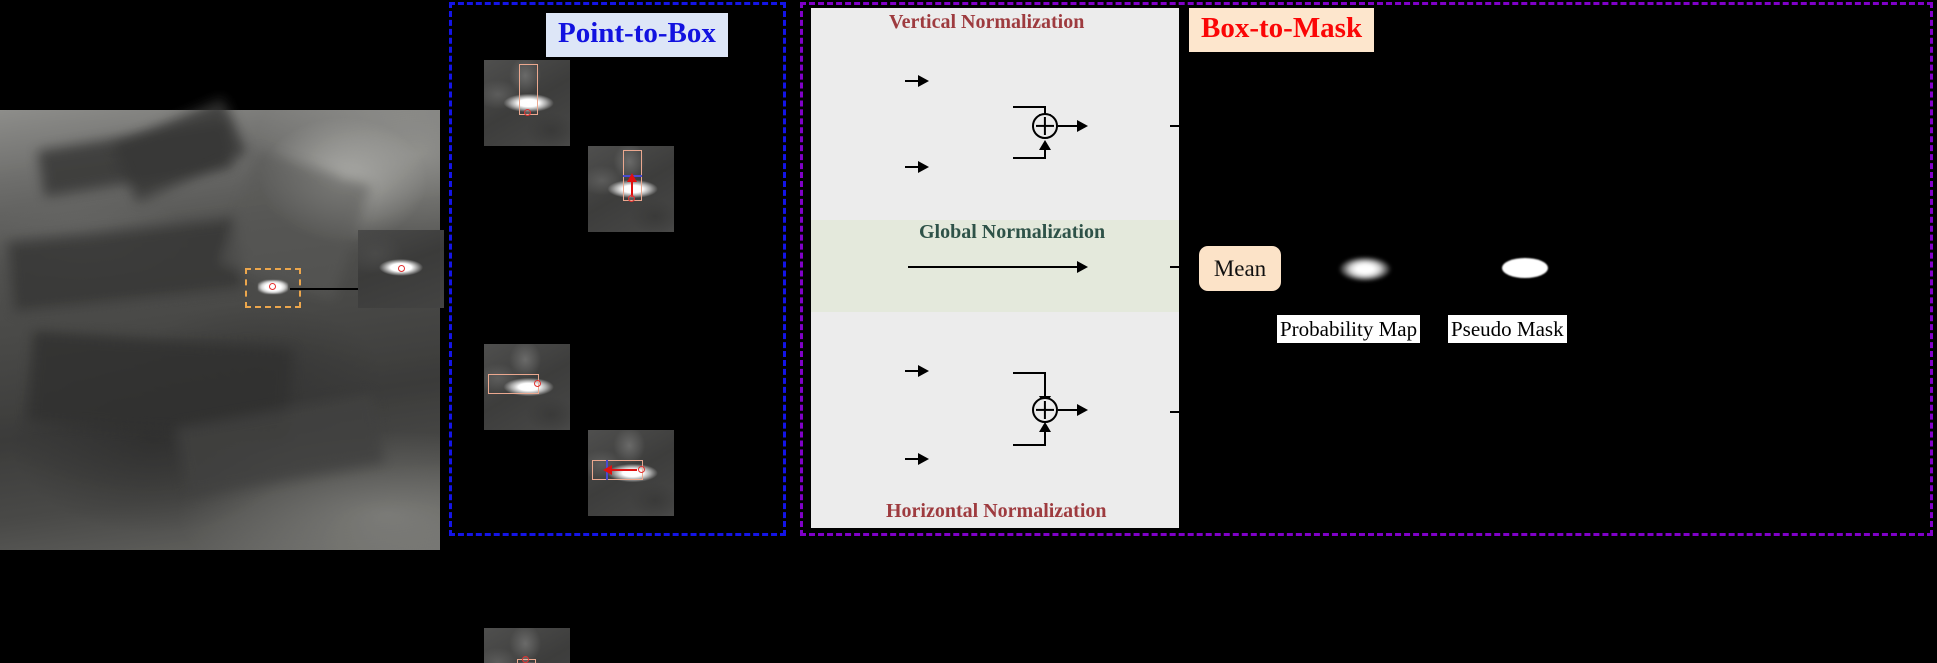 The width and height of the screenshot is (1937, 663). I want to click on mean-label: Mean, so click(1240, 268).